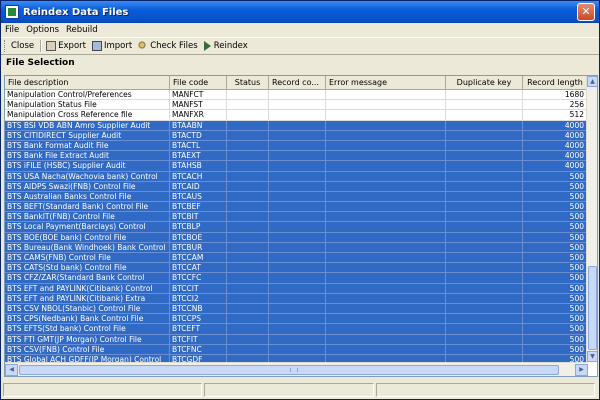 Image resolution: width=600 pixels, height=400 pixels. What do you see at coordinates (42, 30) in the screenshot?
I see `menu-options: Options` at bounding box center [42, 30].